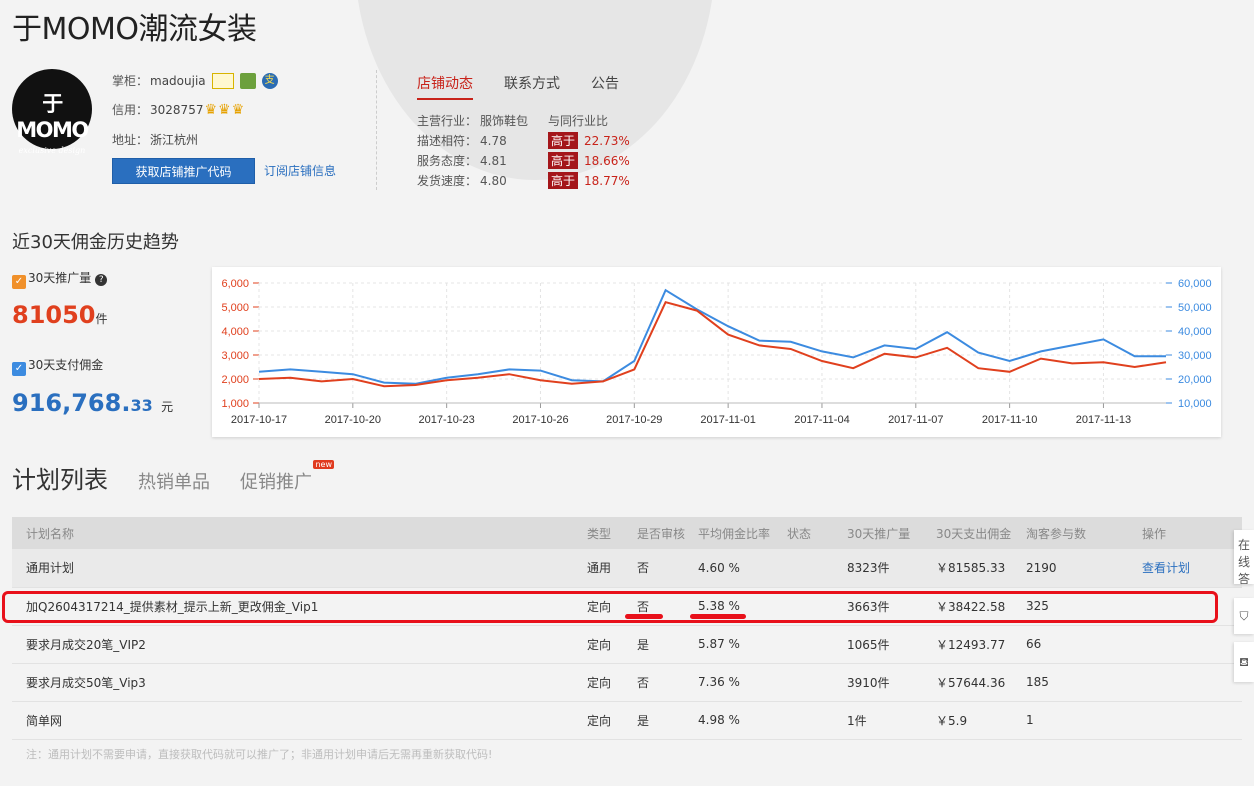 The width and height of the screenshot is (1254, 786). What do you see at coordinates (44, 720) in the screenshot?
I see `cell-plan-name: 简单网` at bounding box center [44, 720].